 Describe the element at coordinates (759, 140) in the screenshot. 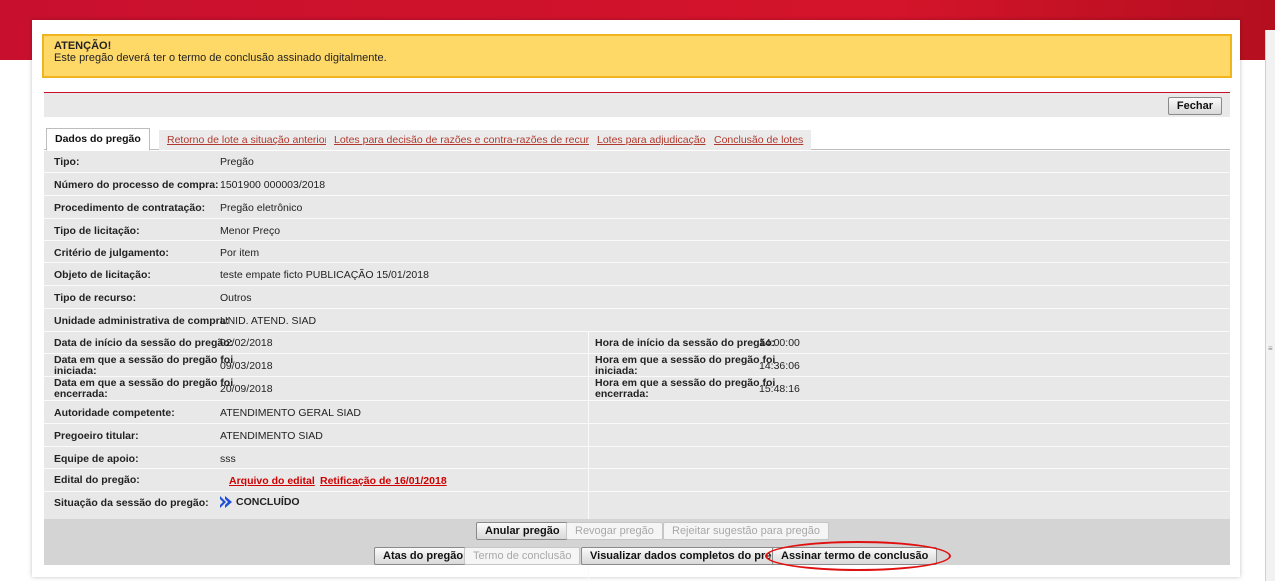

I see `tab-conclusao-lotes: Conclusão de lotes` at that location.